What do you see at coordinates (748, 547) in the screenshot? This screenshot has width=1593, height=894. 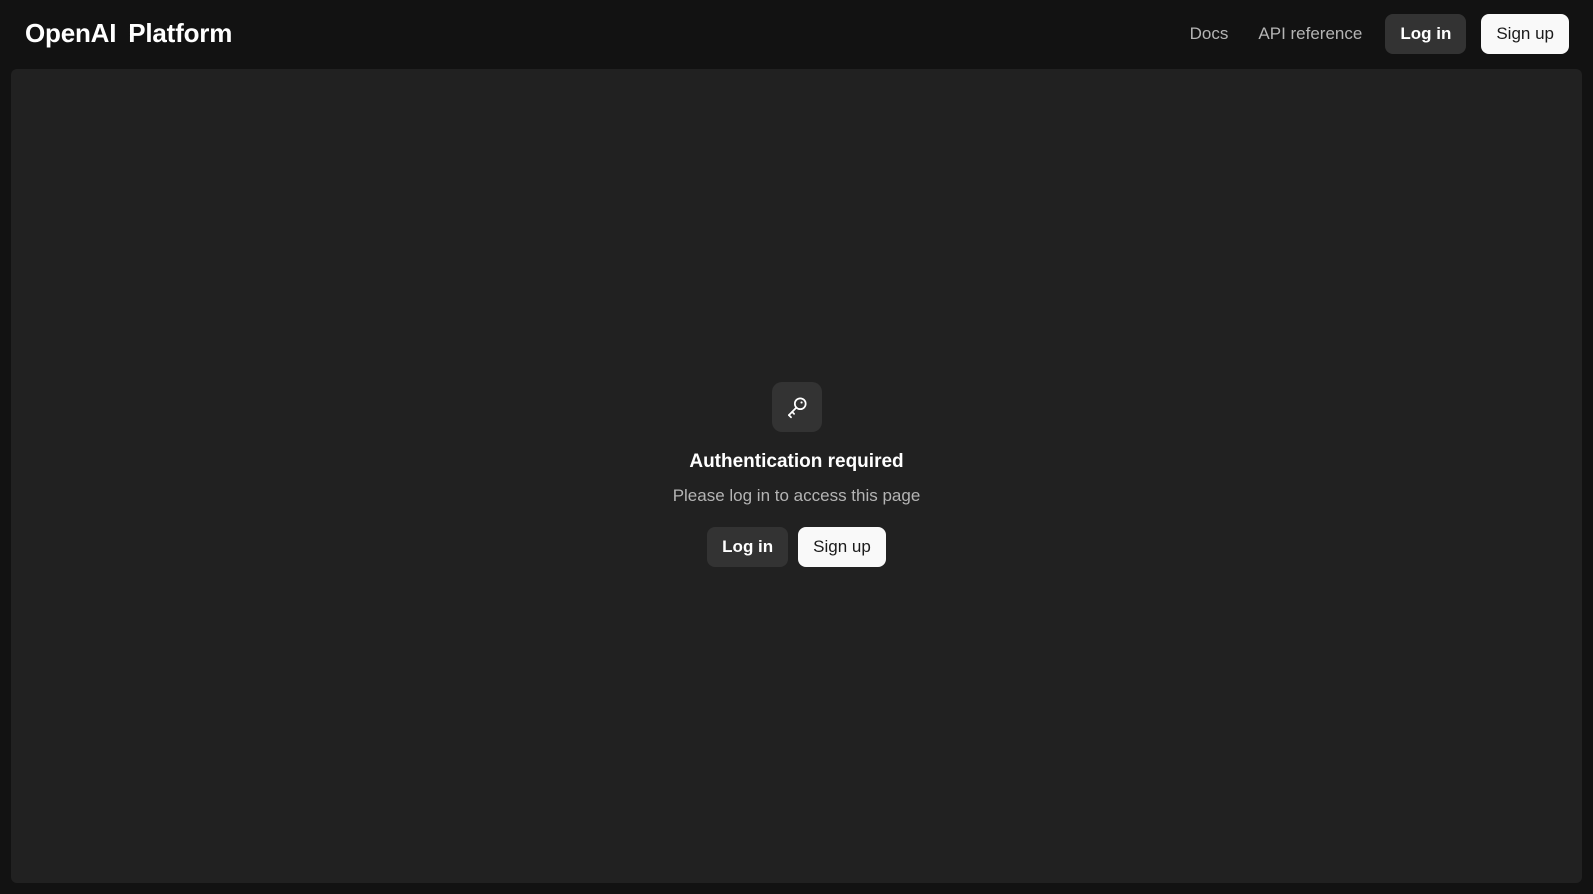 I see `login-button: Log in` at bounding box center [748, 547].